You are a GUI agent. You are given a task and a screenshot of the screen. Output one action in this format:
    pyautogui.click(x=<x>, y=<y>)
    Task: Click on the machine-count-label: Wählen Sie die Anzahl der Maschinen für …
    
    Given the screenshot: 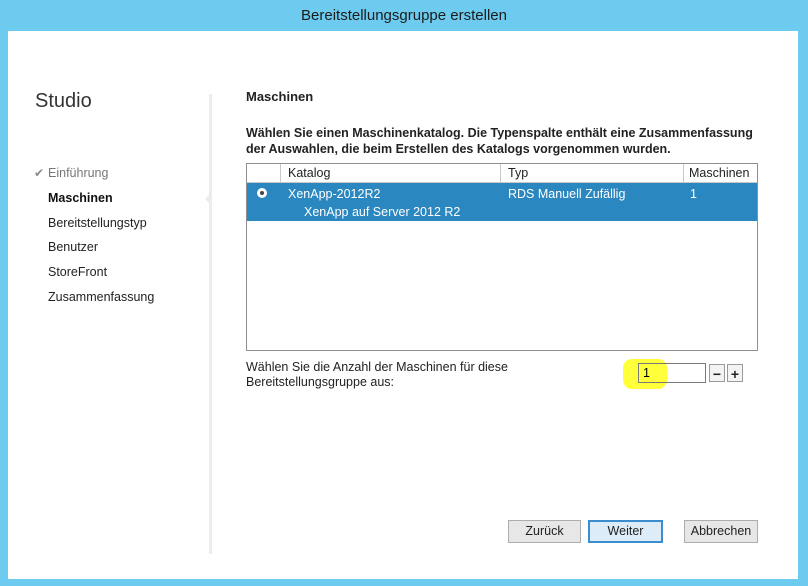 What is the action you would take?
    pyautogui.click(x=377, y=374)
    